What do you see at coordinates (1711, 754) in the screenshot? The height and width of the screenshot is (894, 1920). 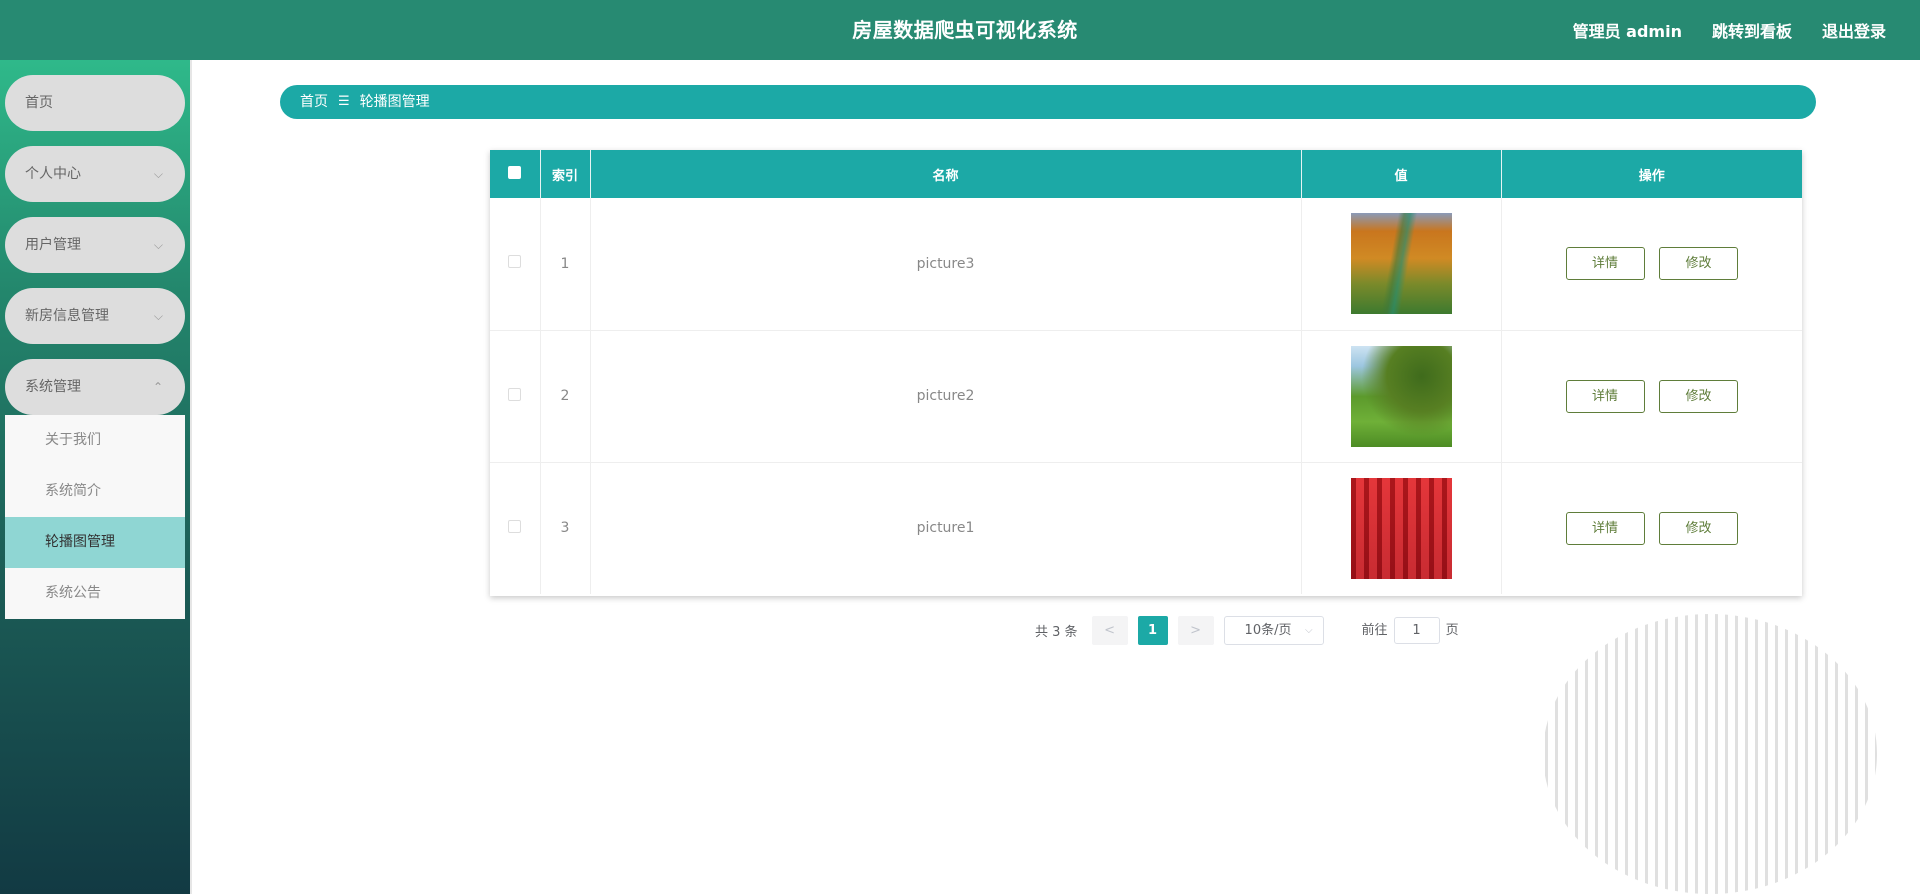 I see `decorative-striped-circle` at bounding box center [1711, 754].